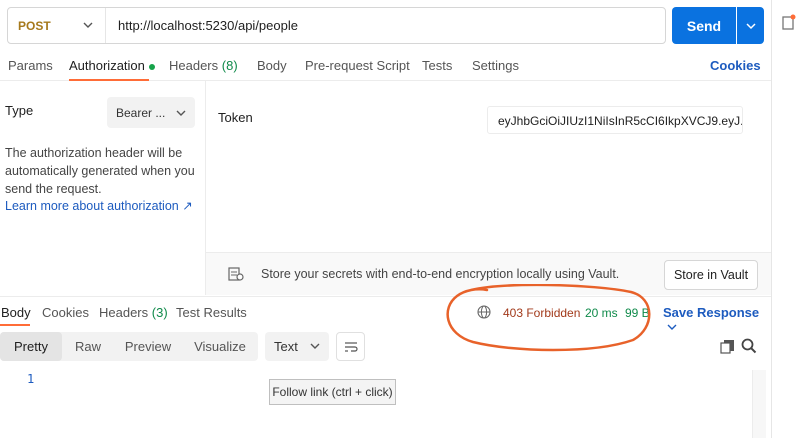 The height and width of the screenshot is (438, 800). I want to click on format-value: Text, so click(286, 346).